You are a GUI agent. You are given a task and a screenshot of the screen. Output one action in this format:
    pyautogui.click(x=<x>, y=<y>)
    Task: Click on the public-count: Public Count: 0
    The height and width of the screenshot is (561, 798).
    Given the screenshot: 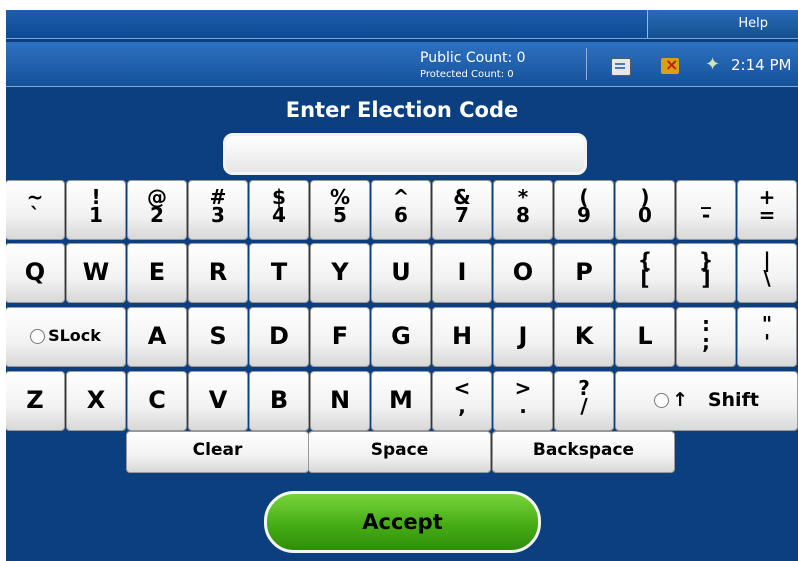 What is the action you would take?
    pyautogui.click(x=473, y=58)
    